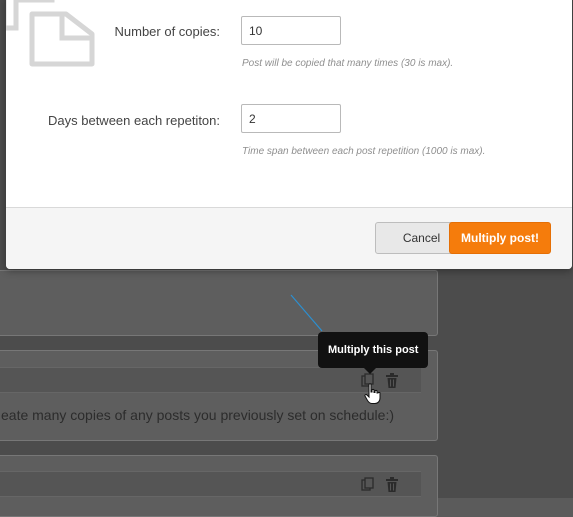  Describe the element at coordinates (291, 118) in the screenshot. I see `days-input` at that location.